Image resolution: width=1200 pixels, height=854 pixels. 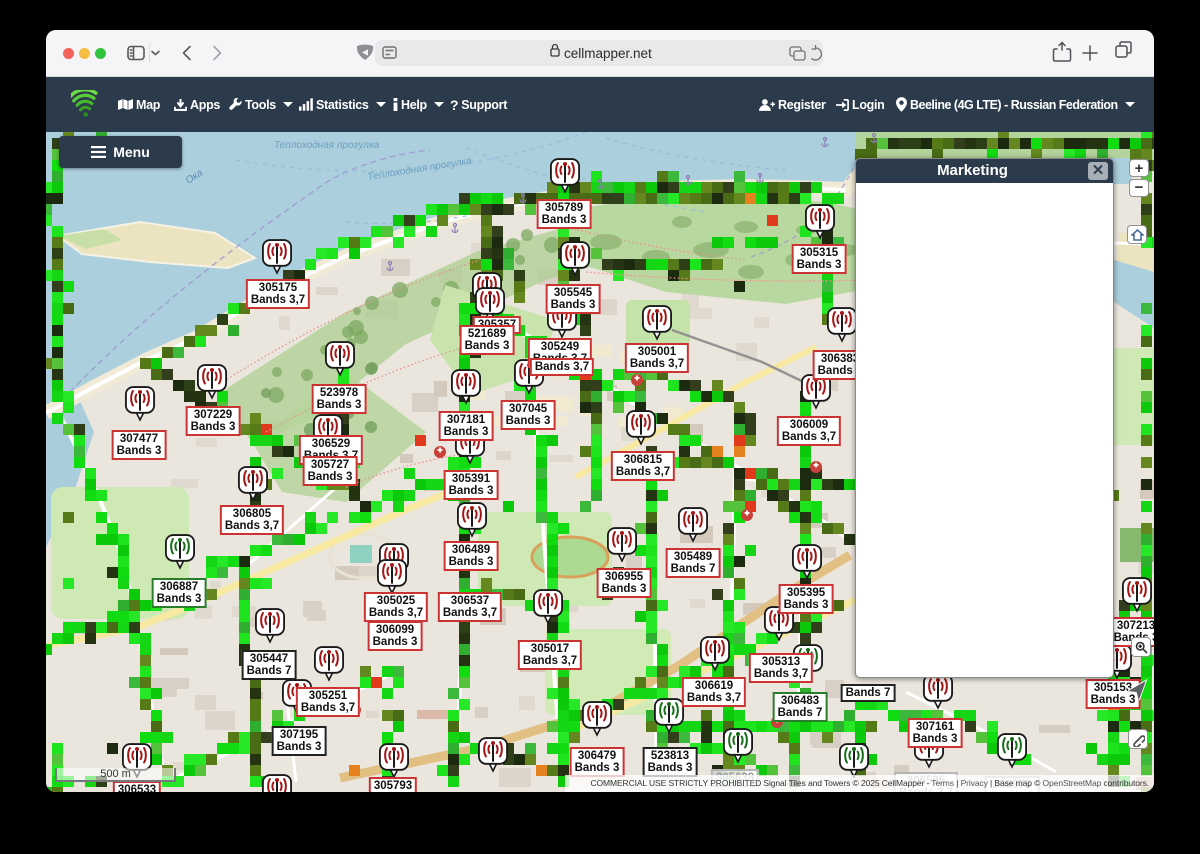 I want to click on svg-text: cellmapper.net, so click(x=608, y=53).